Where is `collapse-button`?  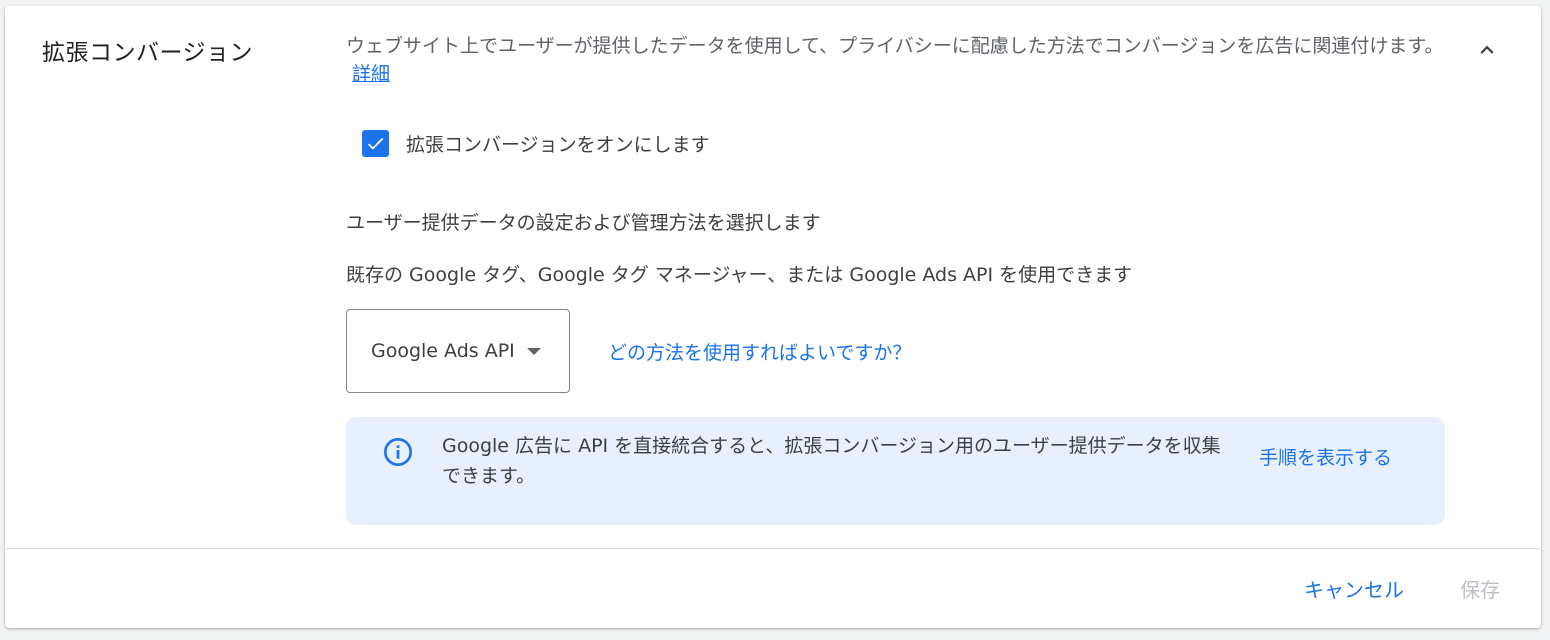
collapse-button is located at coordinates (1487, 50).